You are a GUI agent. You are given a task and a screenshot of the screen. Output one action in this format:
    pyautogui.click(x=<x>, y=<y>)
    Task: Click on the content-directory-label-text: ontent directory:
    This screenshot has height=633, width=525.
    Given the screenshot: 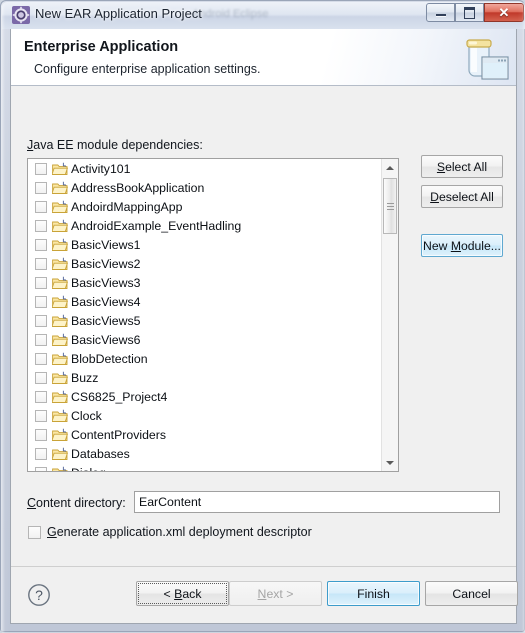 What is the action you would take?
    pyautogui.click(x=81, y=503)
    